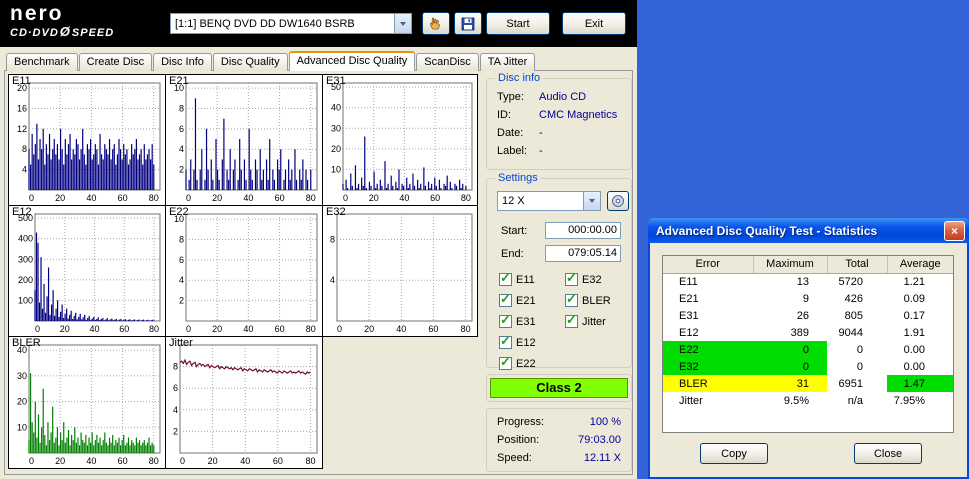 The height and width of the screenshot is (479, 969). Describe the element at coordinates (708, 366) in the screenshot. I see `stats-cell-error: E32` at that location.